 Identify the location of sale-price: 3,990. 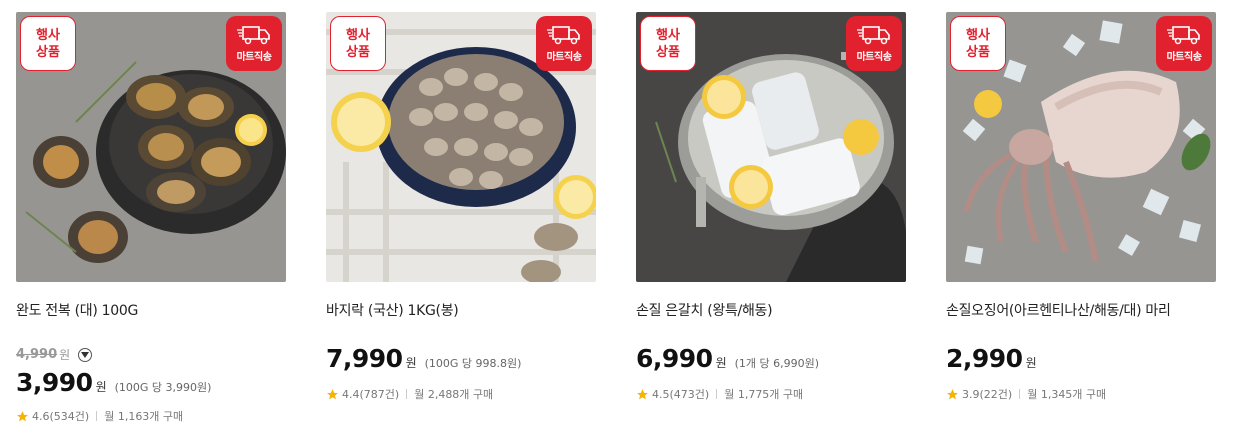
(54, 382).